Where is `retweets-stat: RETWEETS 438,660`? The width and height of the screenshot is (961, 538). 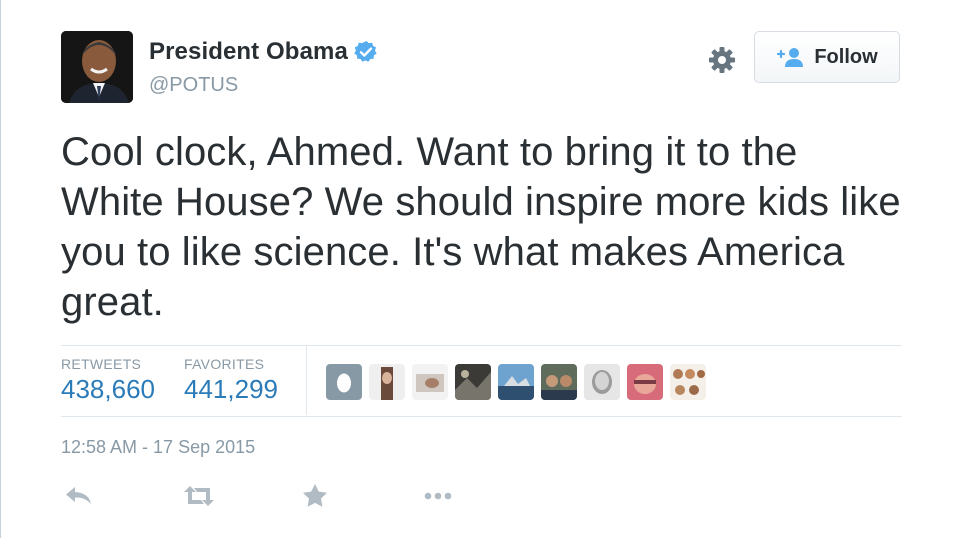 retweets-stat: RETWEETS 438,660 is located at coordinates (108, 380).